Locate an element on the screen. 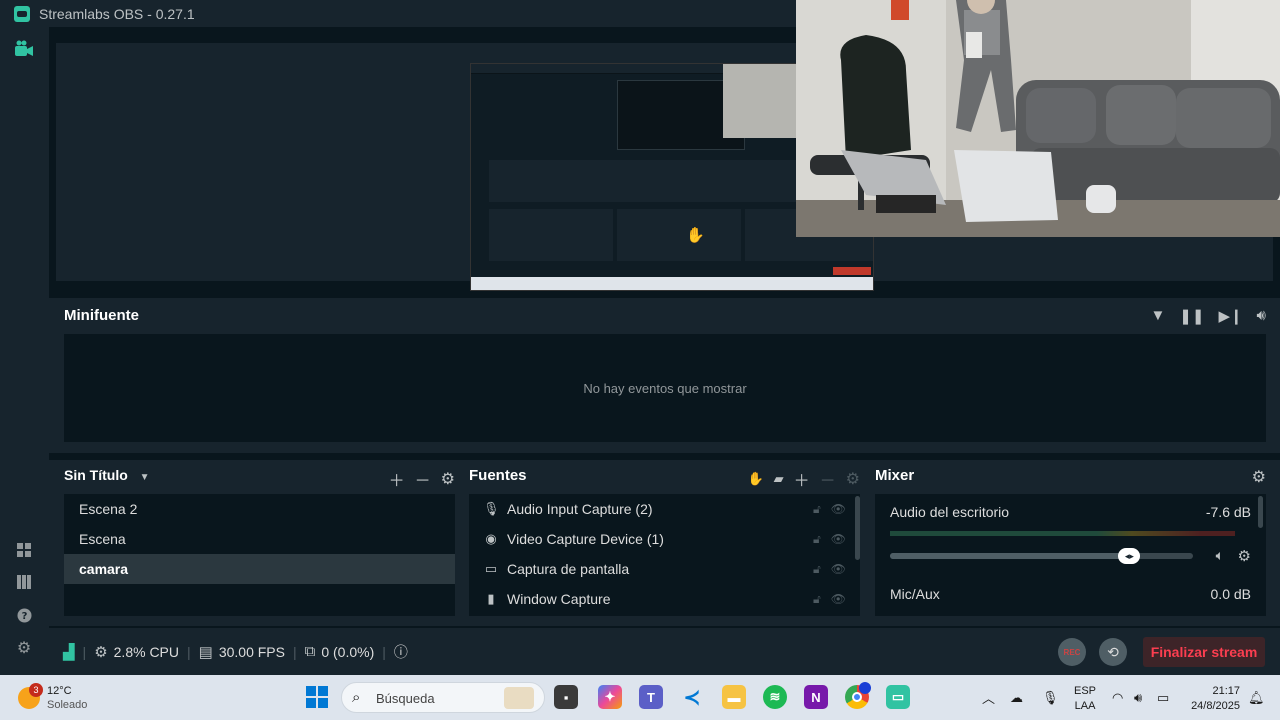  nested-taskbar is located at coordinates (672, 283).